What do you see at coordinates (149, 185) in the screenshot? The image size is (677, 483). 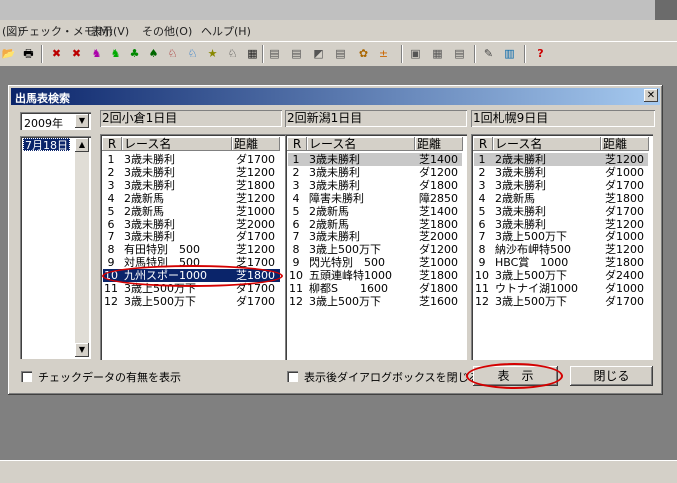 I see `race-name: 3歳未勝利` at bounding box center [149, 185].